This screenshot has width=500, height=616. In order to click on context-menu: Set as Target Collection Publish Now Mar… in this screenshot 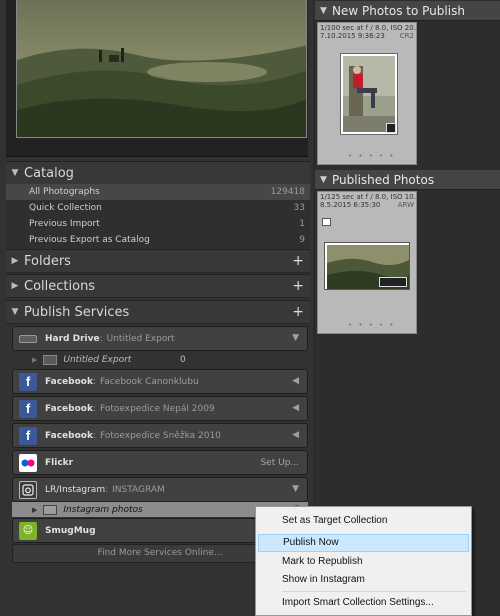, I will do `click(363, 561)`.